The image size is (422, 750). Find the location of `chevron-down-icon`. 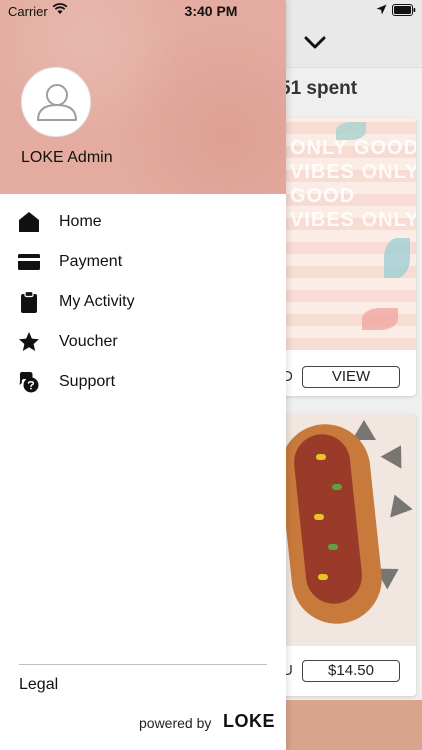

chevron-down-icon is located at coordinates (315, 43).